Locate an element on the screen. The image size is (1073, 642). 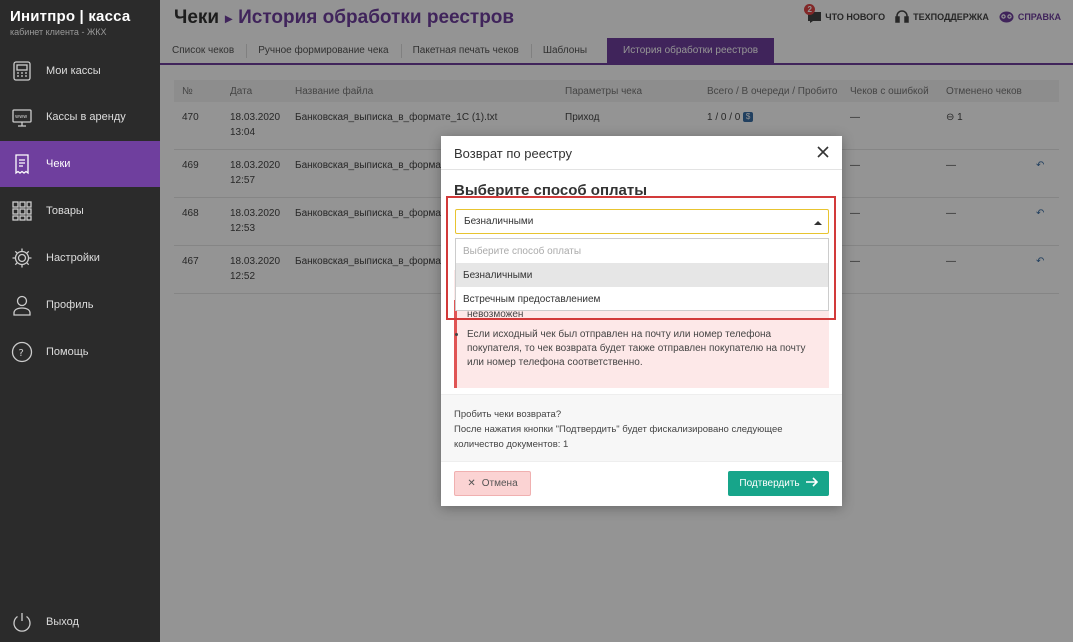
brand-name: Инитпро | касса is located at coordinates (70, 16).